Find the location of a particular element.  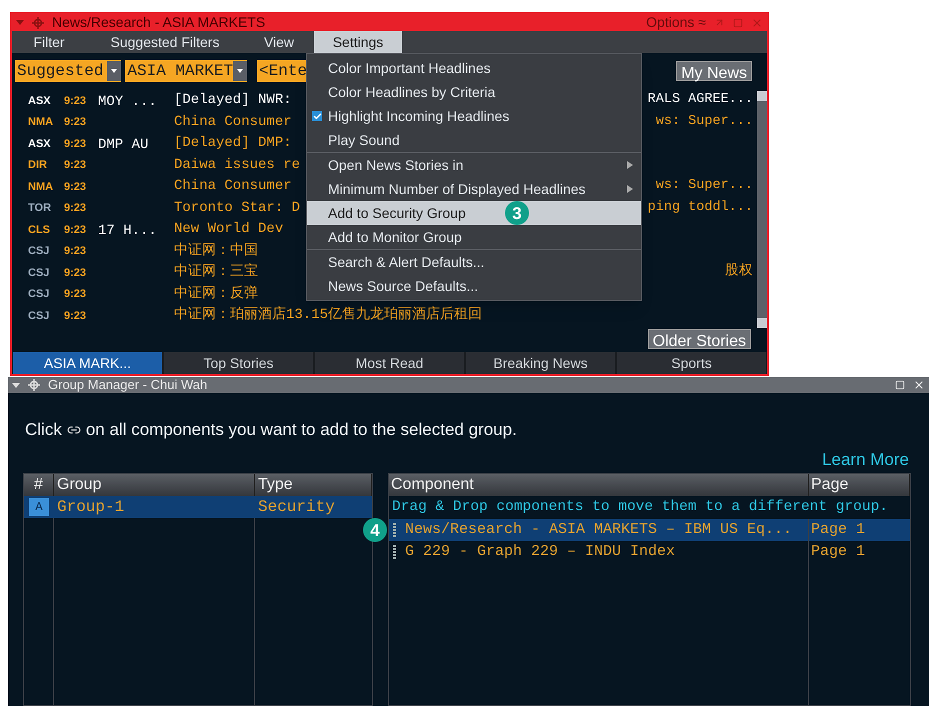

news-source: TOR is located at coordinates (40, 208).